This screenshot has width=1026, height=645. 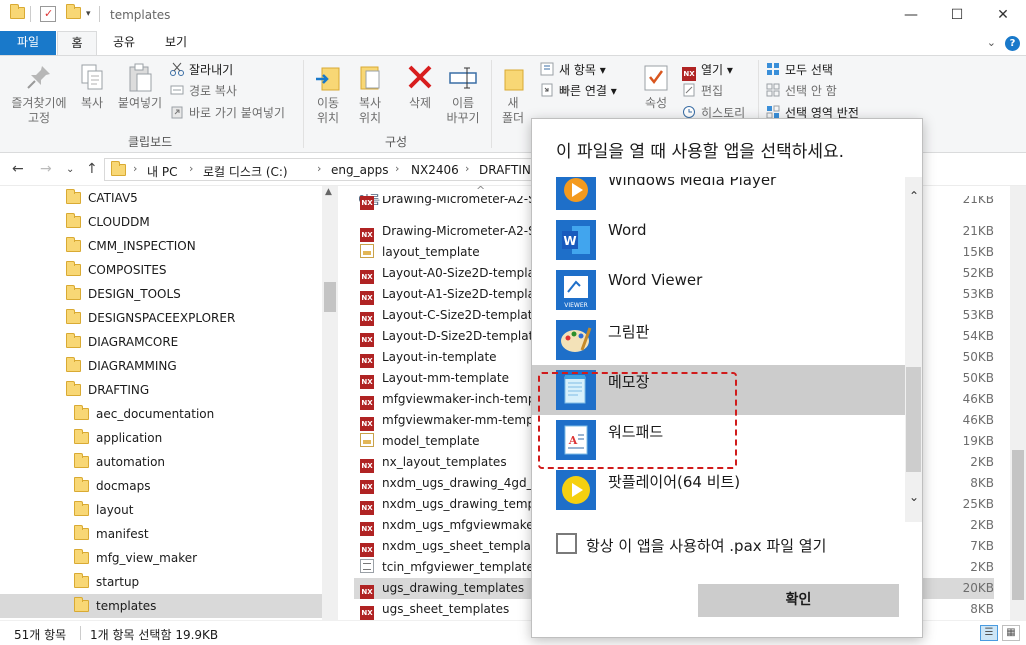 I want to click on app-list-scroll-thumb, so click(x=913, y=419).